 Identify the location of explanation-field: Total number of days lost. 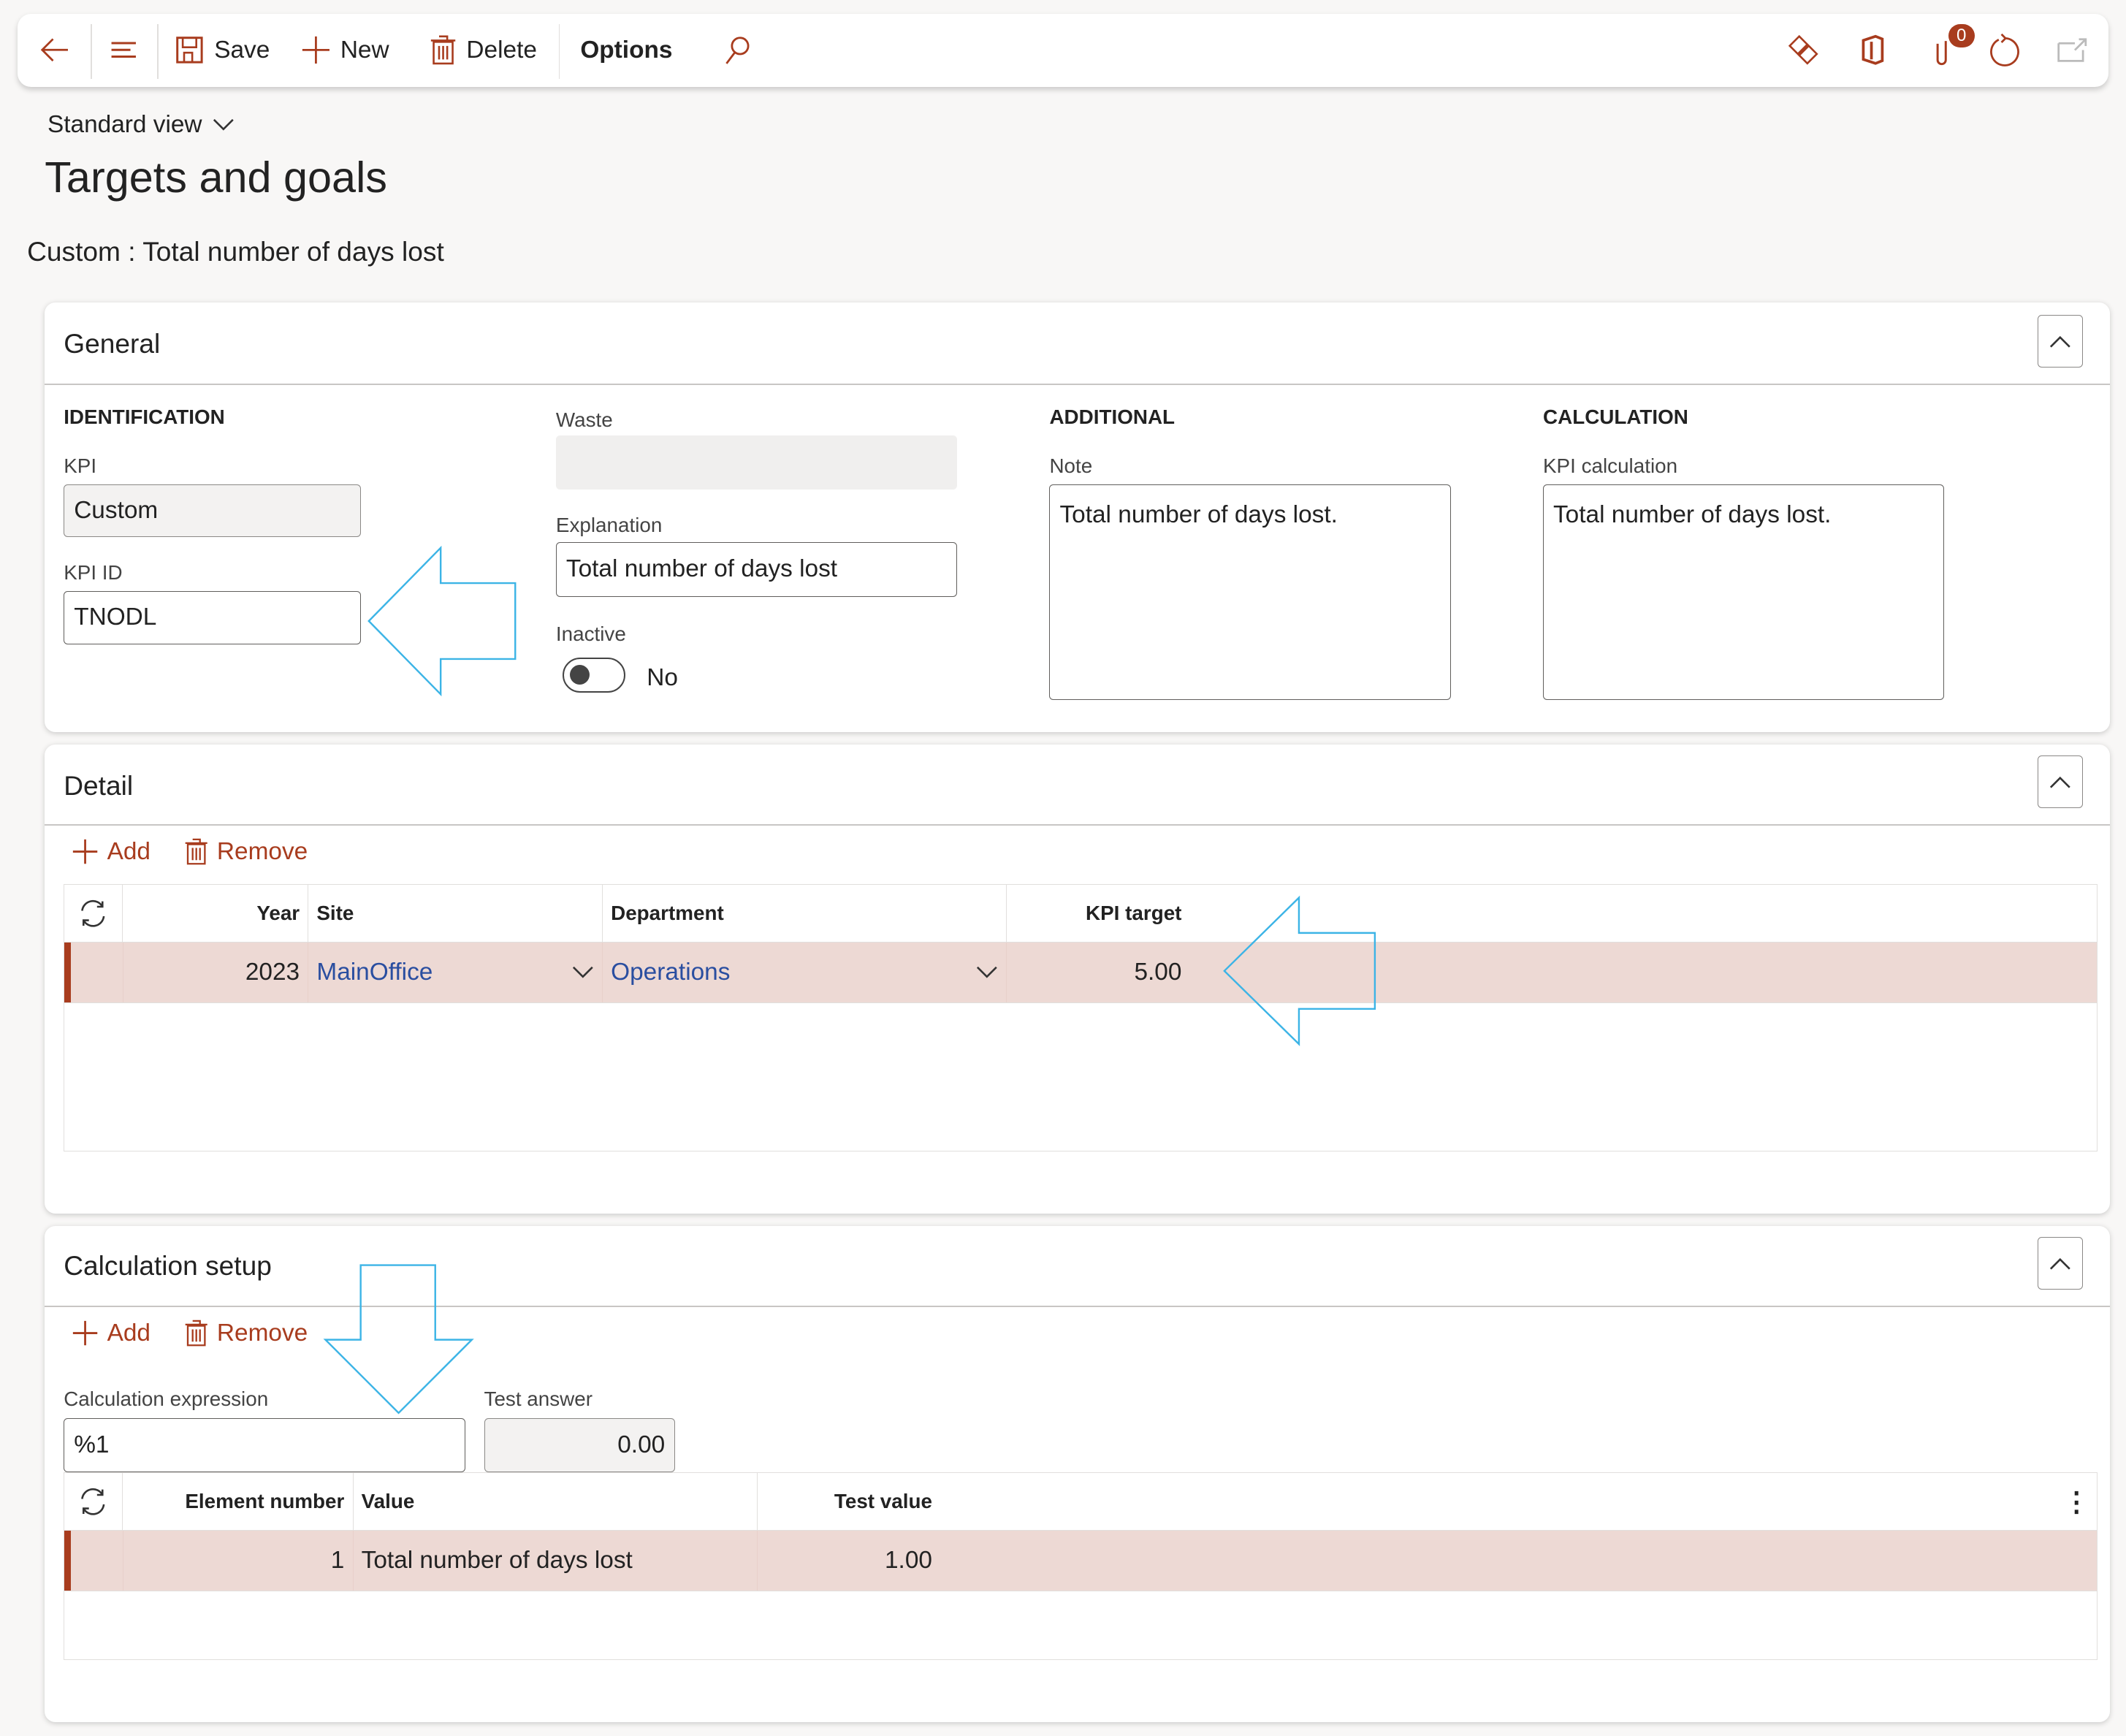
(756, 569).